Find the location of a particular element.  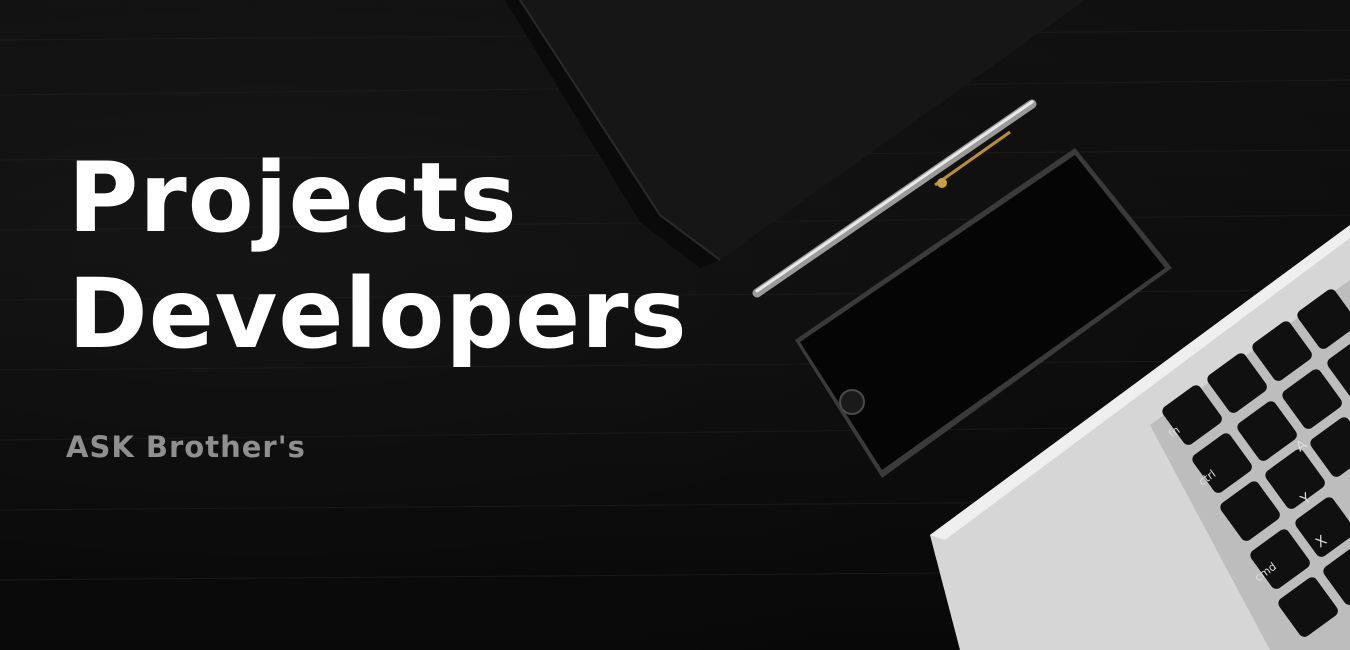

headline-line-2: Developers is located at coordinates (378, 314).